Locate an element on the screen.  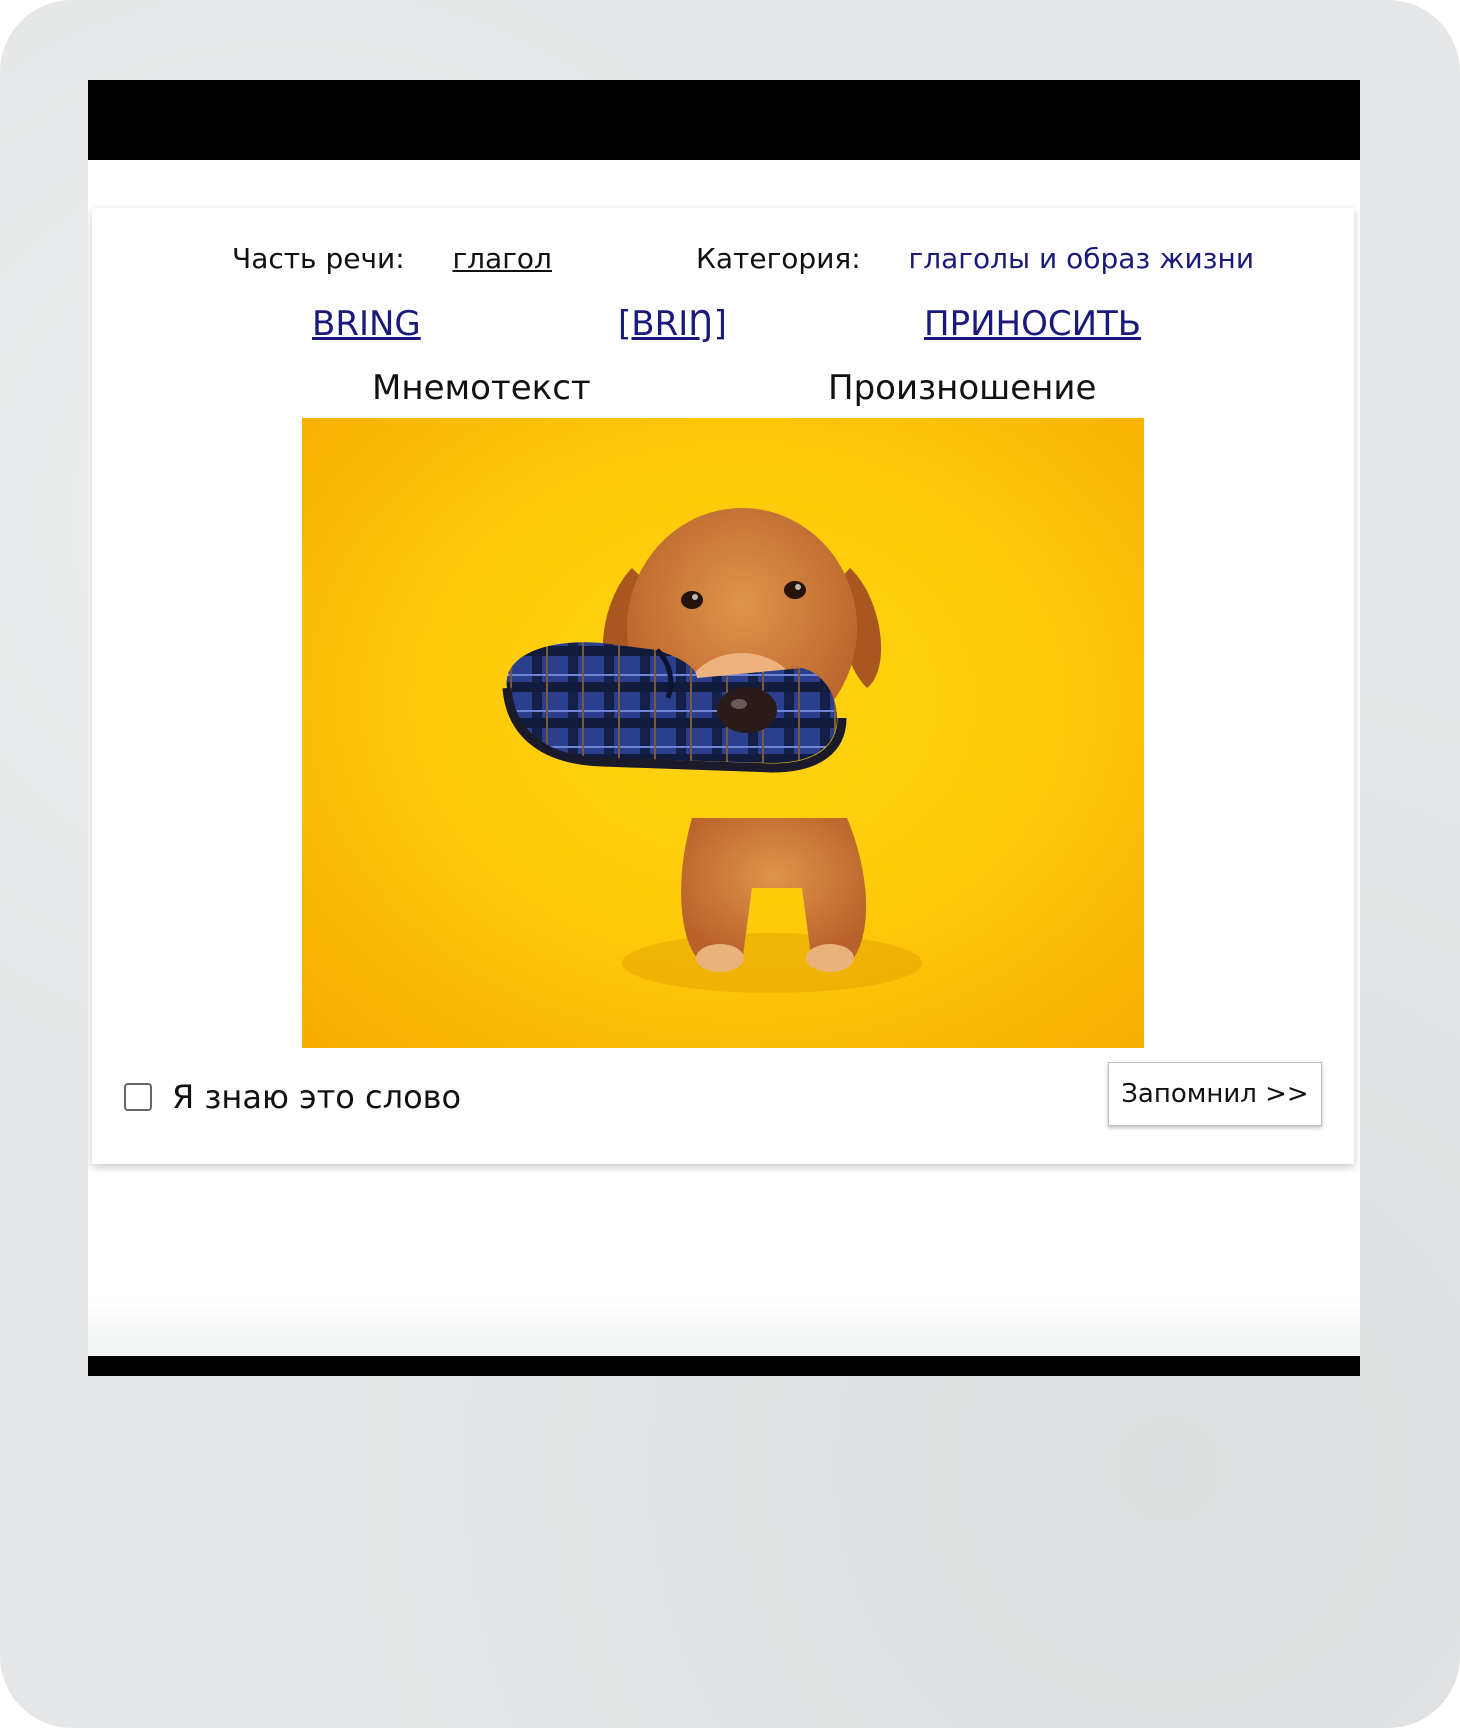
bottom-fade is located at coordinates (724, 1328).